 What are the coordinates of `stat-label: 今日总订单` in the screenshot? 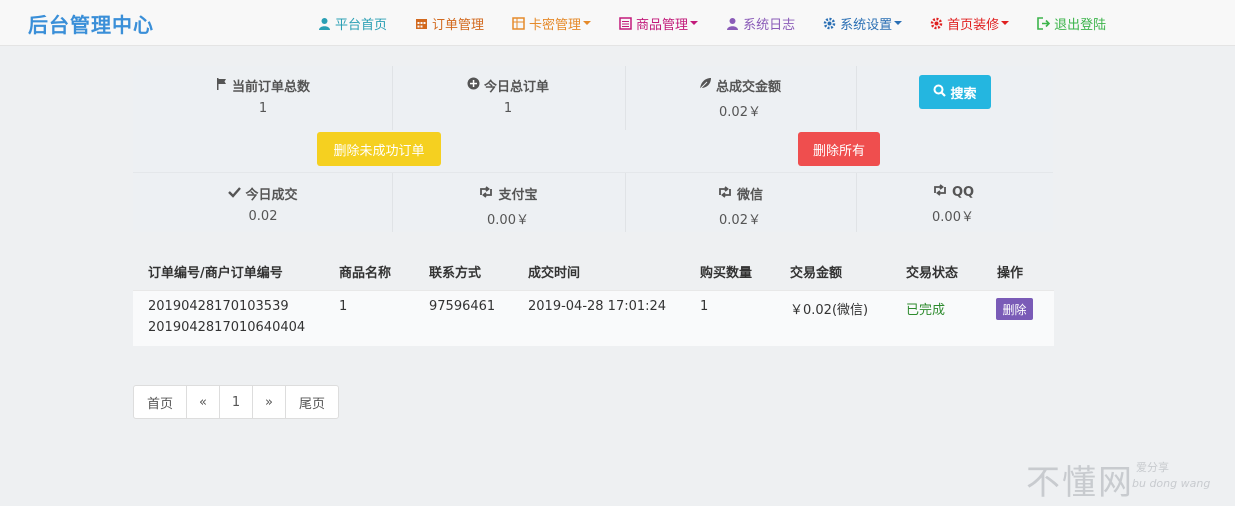 It's located at (516, 87).